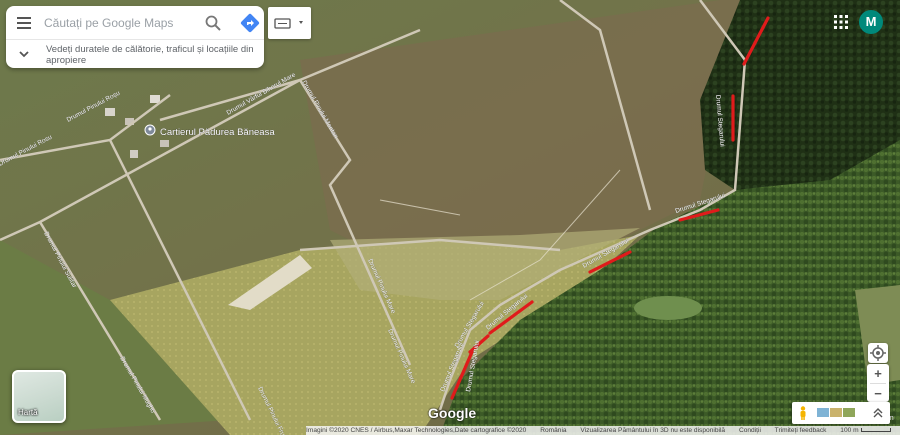 Image resolution: width=900 pixels, height=435 pixels. I want to click on bottom-tools, so click(841, 413).